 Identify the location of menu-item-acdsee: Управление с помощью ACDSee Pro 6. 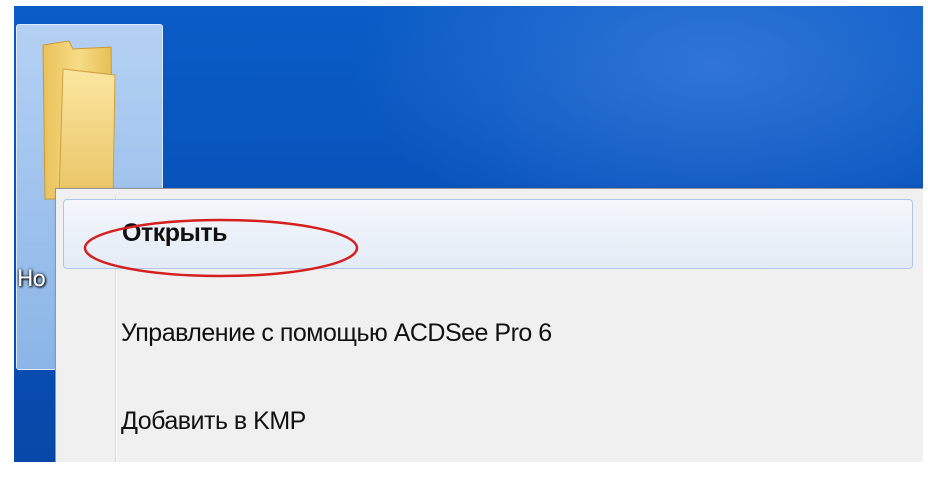
(488, 334).